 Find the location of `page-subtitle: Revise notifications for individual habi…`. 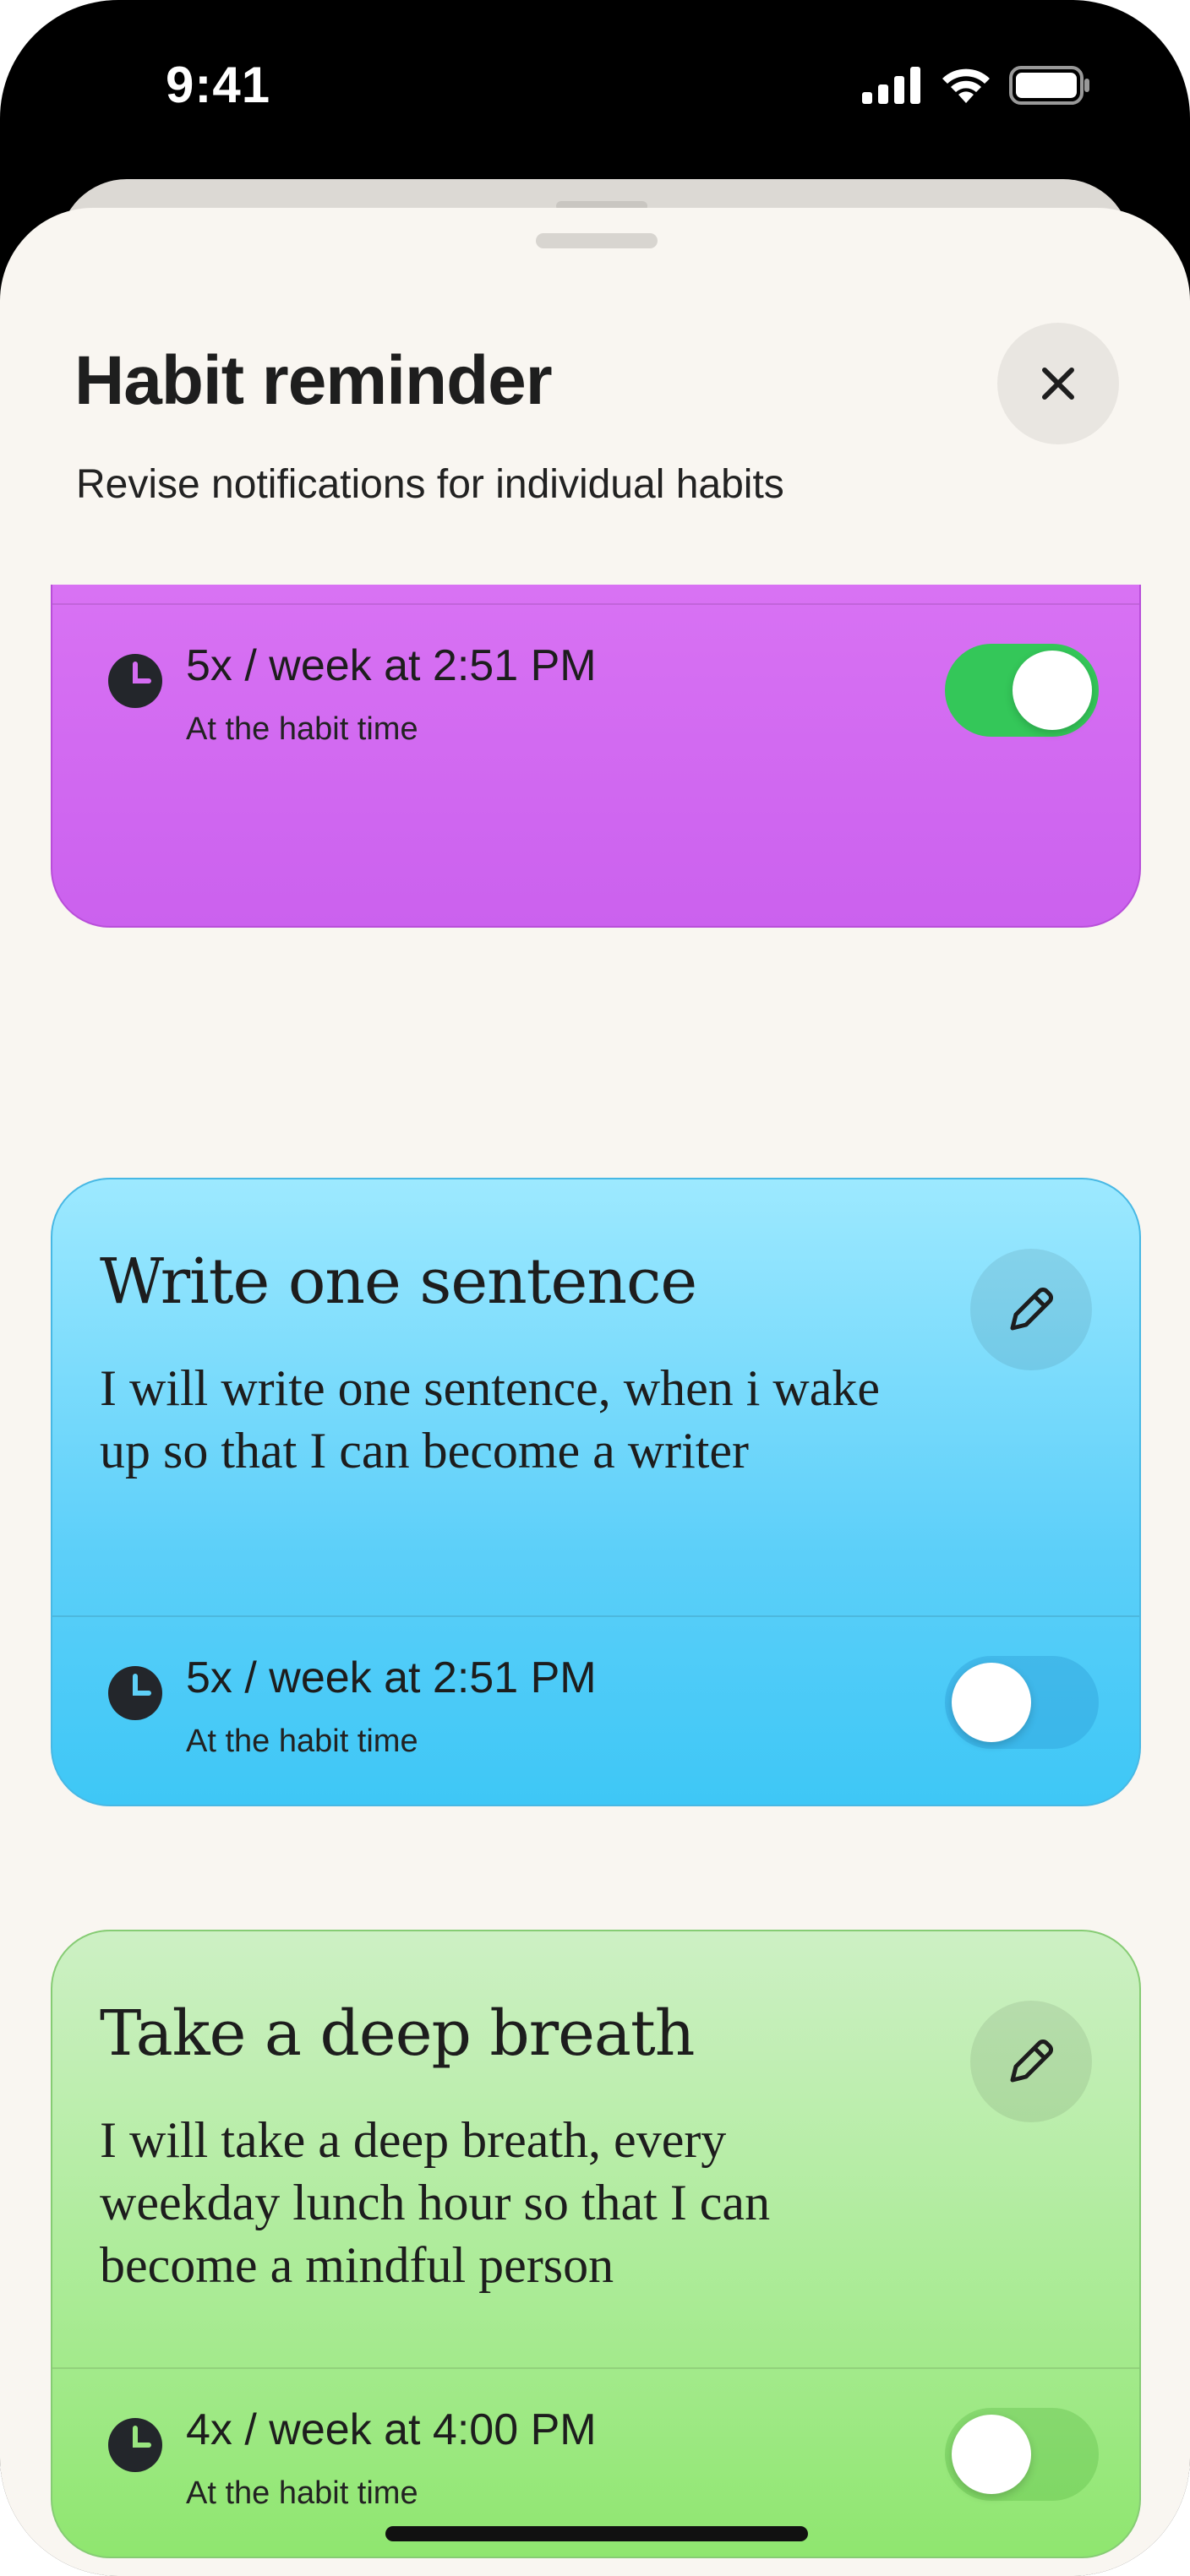

page-subtitle: Revise notifications for individual habi… is located at coordinates (430, 484).